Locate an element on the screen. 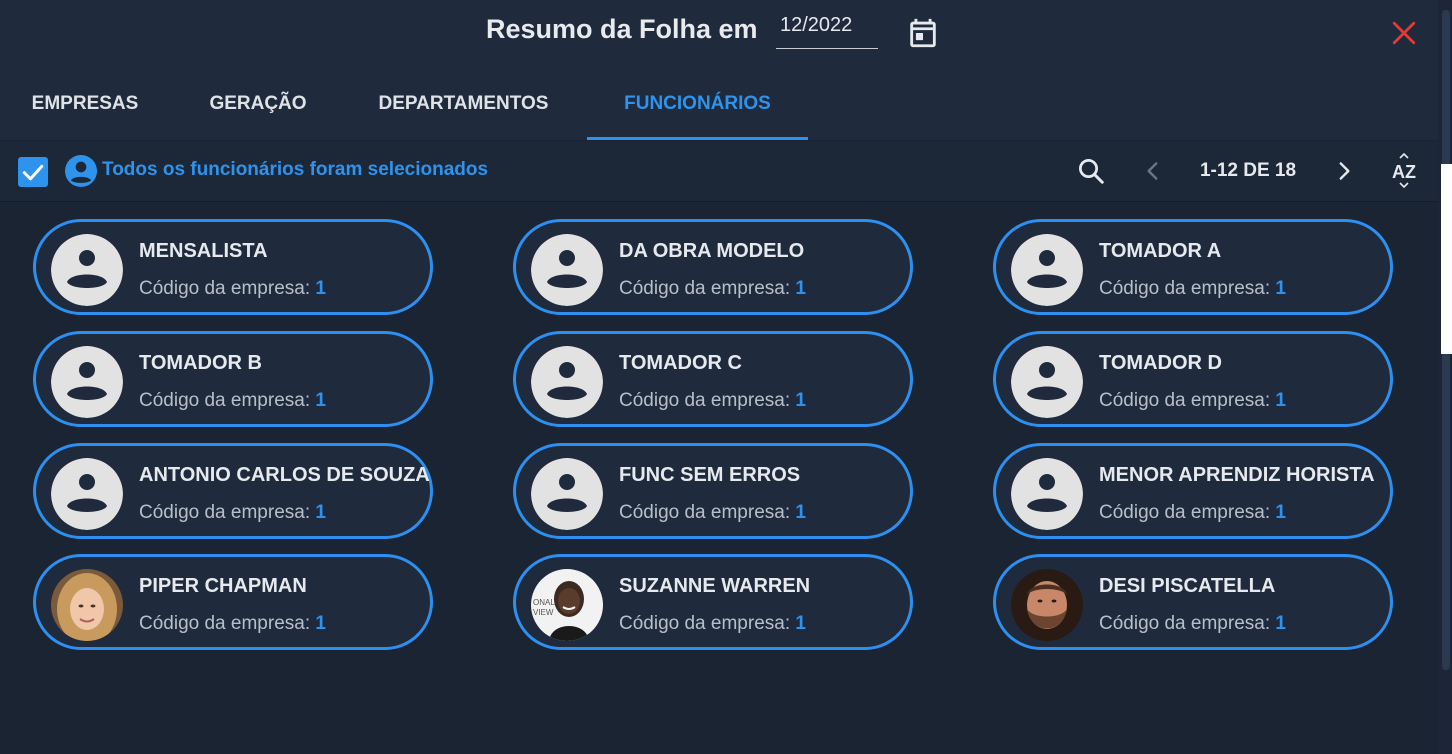  employee-name: ANTONIO CARLOS DE SOUZA is located at coordinates (284, 475).